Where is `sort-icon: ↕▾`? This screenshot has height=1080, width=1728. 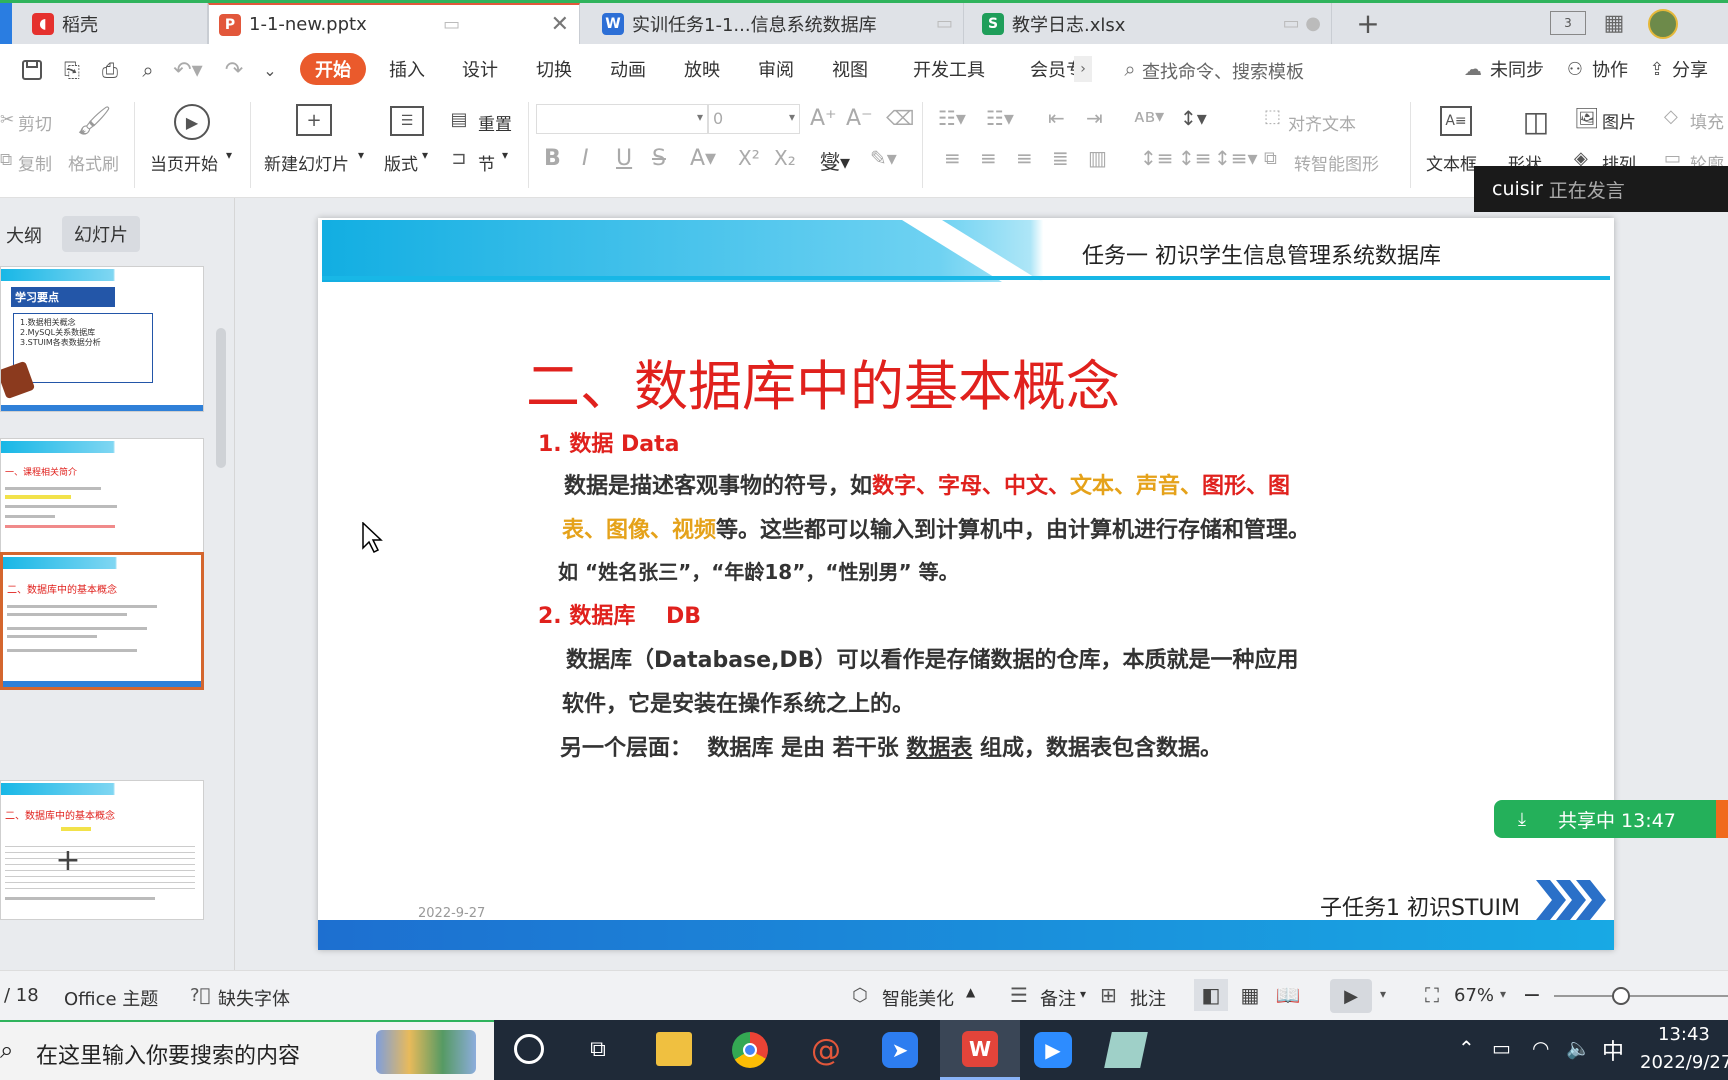
sort-icon: ↕▾ is located at coordinates (1193, 118).